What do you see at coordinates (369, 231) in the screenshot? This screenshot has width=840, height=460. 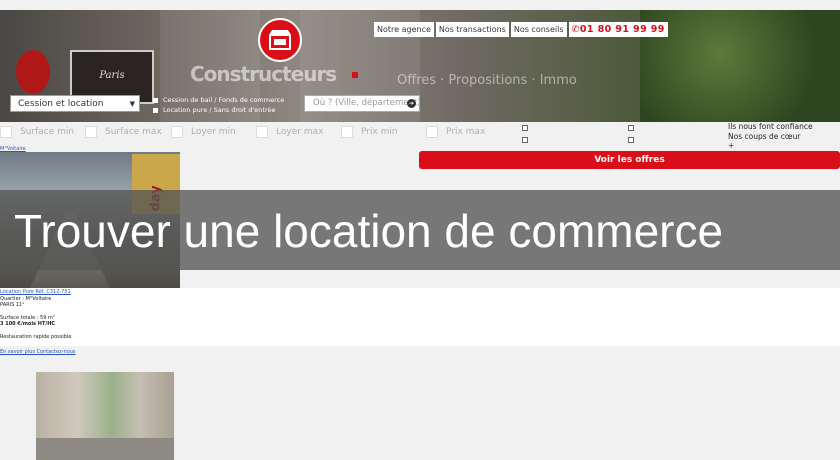 I see `page-title: Trouver une location de commerce` at bounding box center [369, 231].